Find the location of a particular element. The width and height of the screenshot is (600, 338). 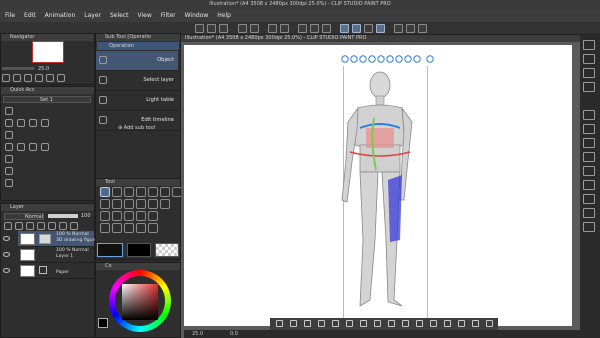

zoom-out-icon is located at coordinates (17, 78).